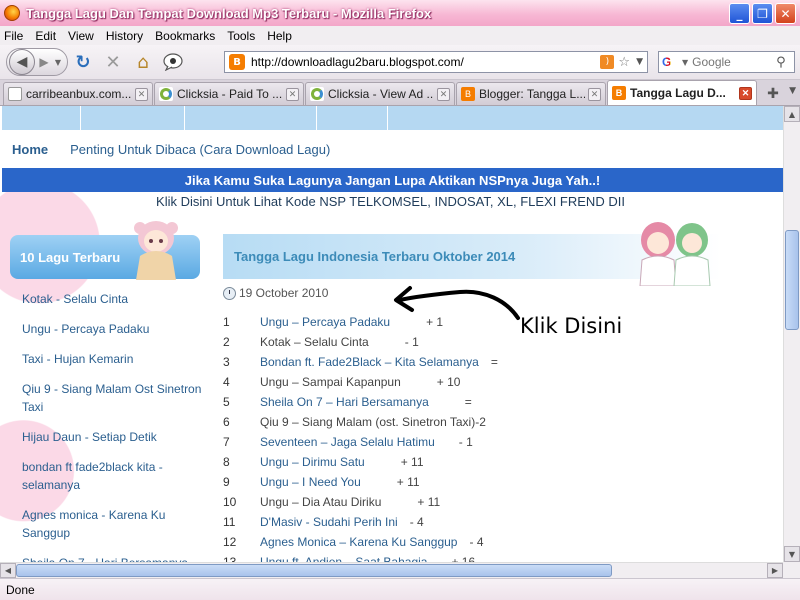 This screenshot has height=600, width=800. What do you see at coordinates (792, 280) in the screenshot?
I see `vertical-scroll-thumb` at bounding box center [792, 280].